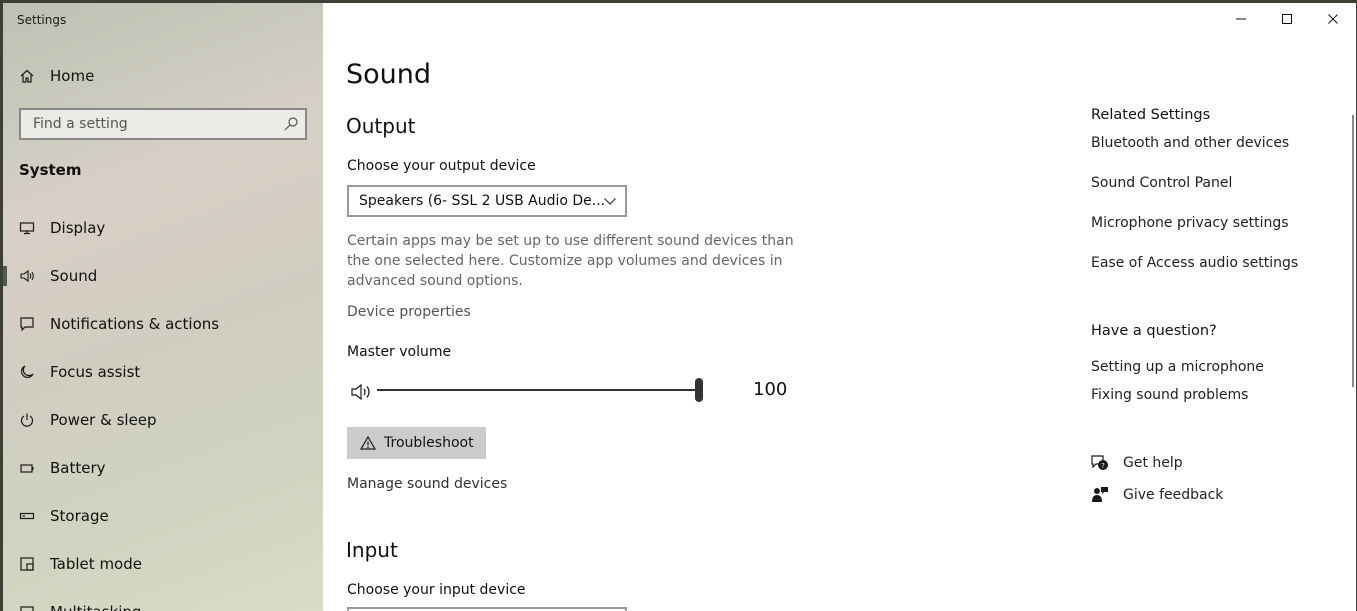  I want to click on search-input, so click(153, 124).